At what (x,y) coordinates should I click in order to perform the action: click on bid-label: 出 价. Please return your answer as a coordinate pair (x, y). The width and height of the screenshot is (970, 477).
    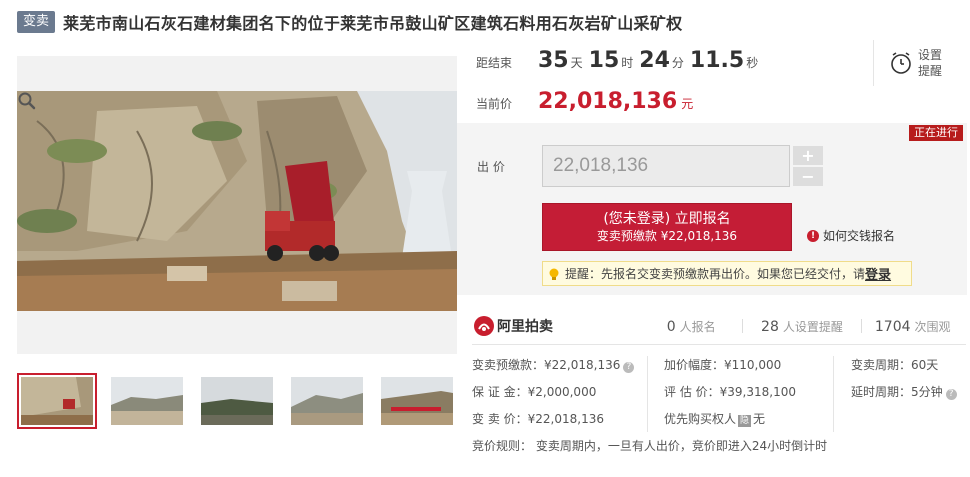
    Looking at the image, I should click on (491, 167).